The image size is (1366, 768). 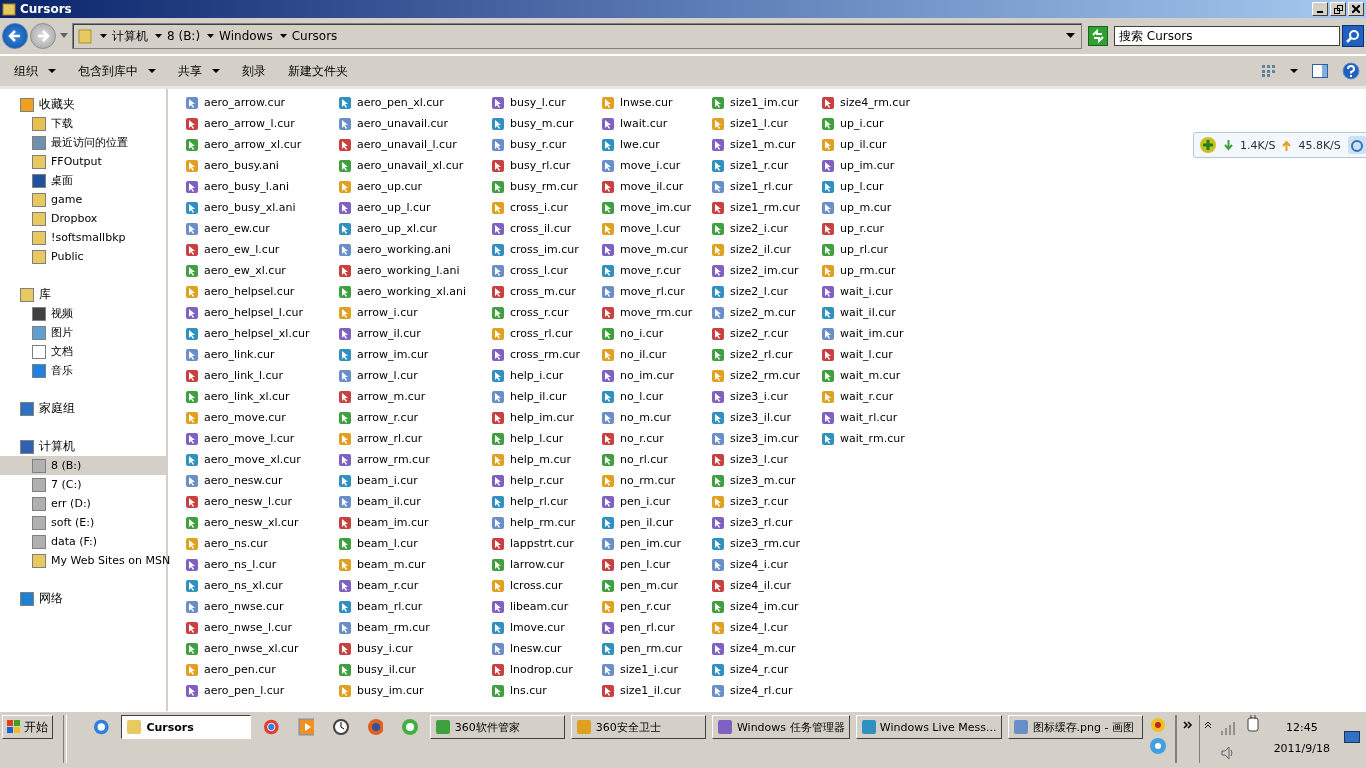 I want to click on breadcrumb: 计算机, so click(x=130, y=36).